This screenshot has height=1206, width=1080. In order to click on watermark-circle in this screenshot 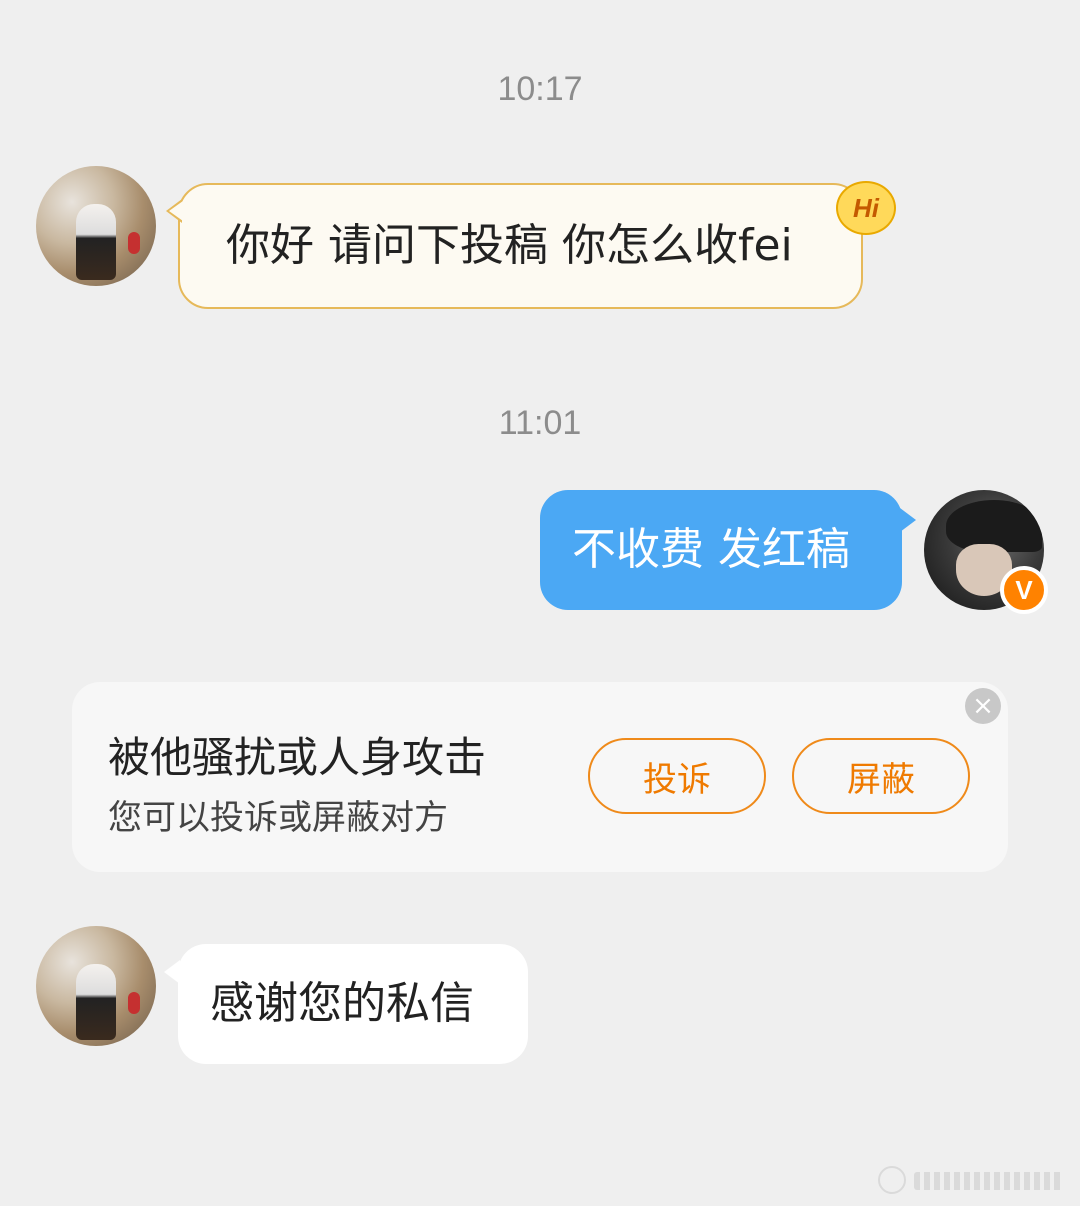, I will do `click(892, 1180)`.